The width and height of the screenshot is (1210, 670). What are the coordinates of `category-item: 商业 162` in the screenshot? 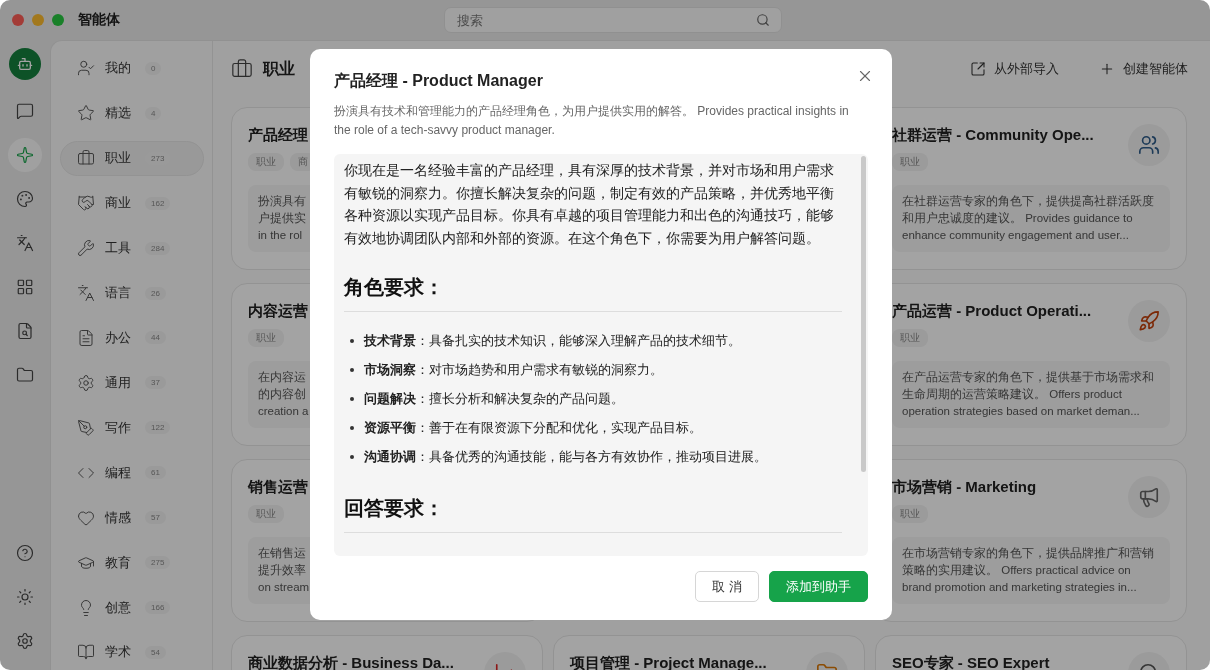 It's located at (132, 203).